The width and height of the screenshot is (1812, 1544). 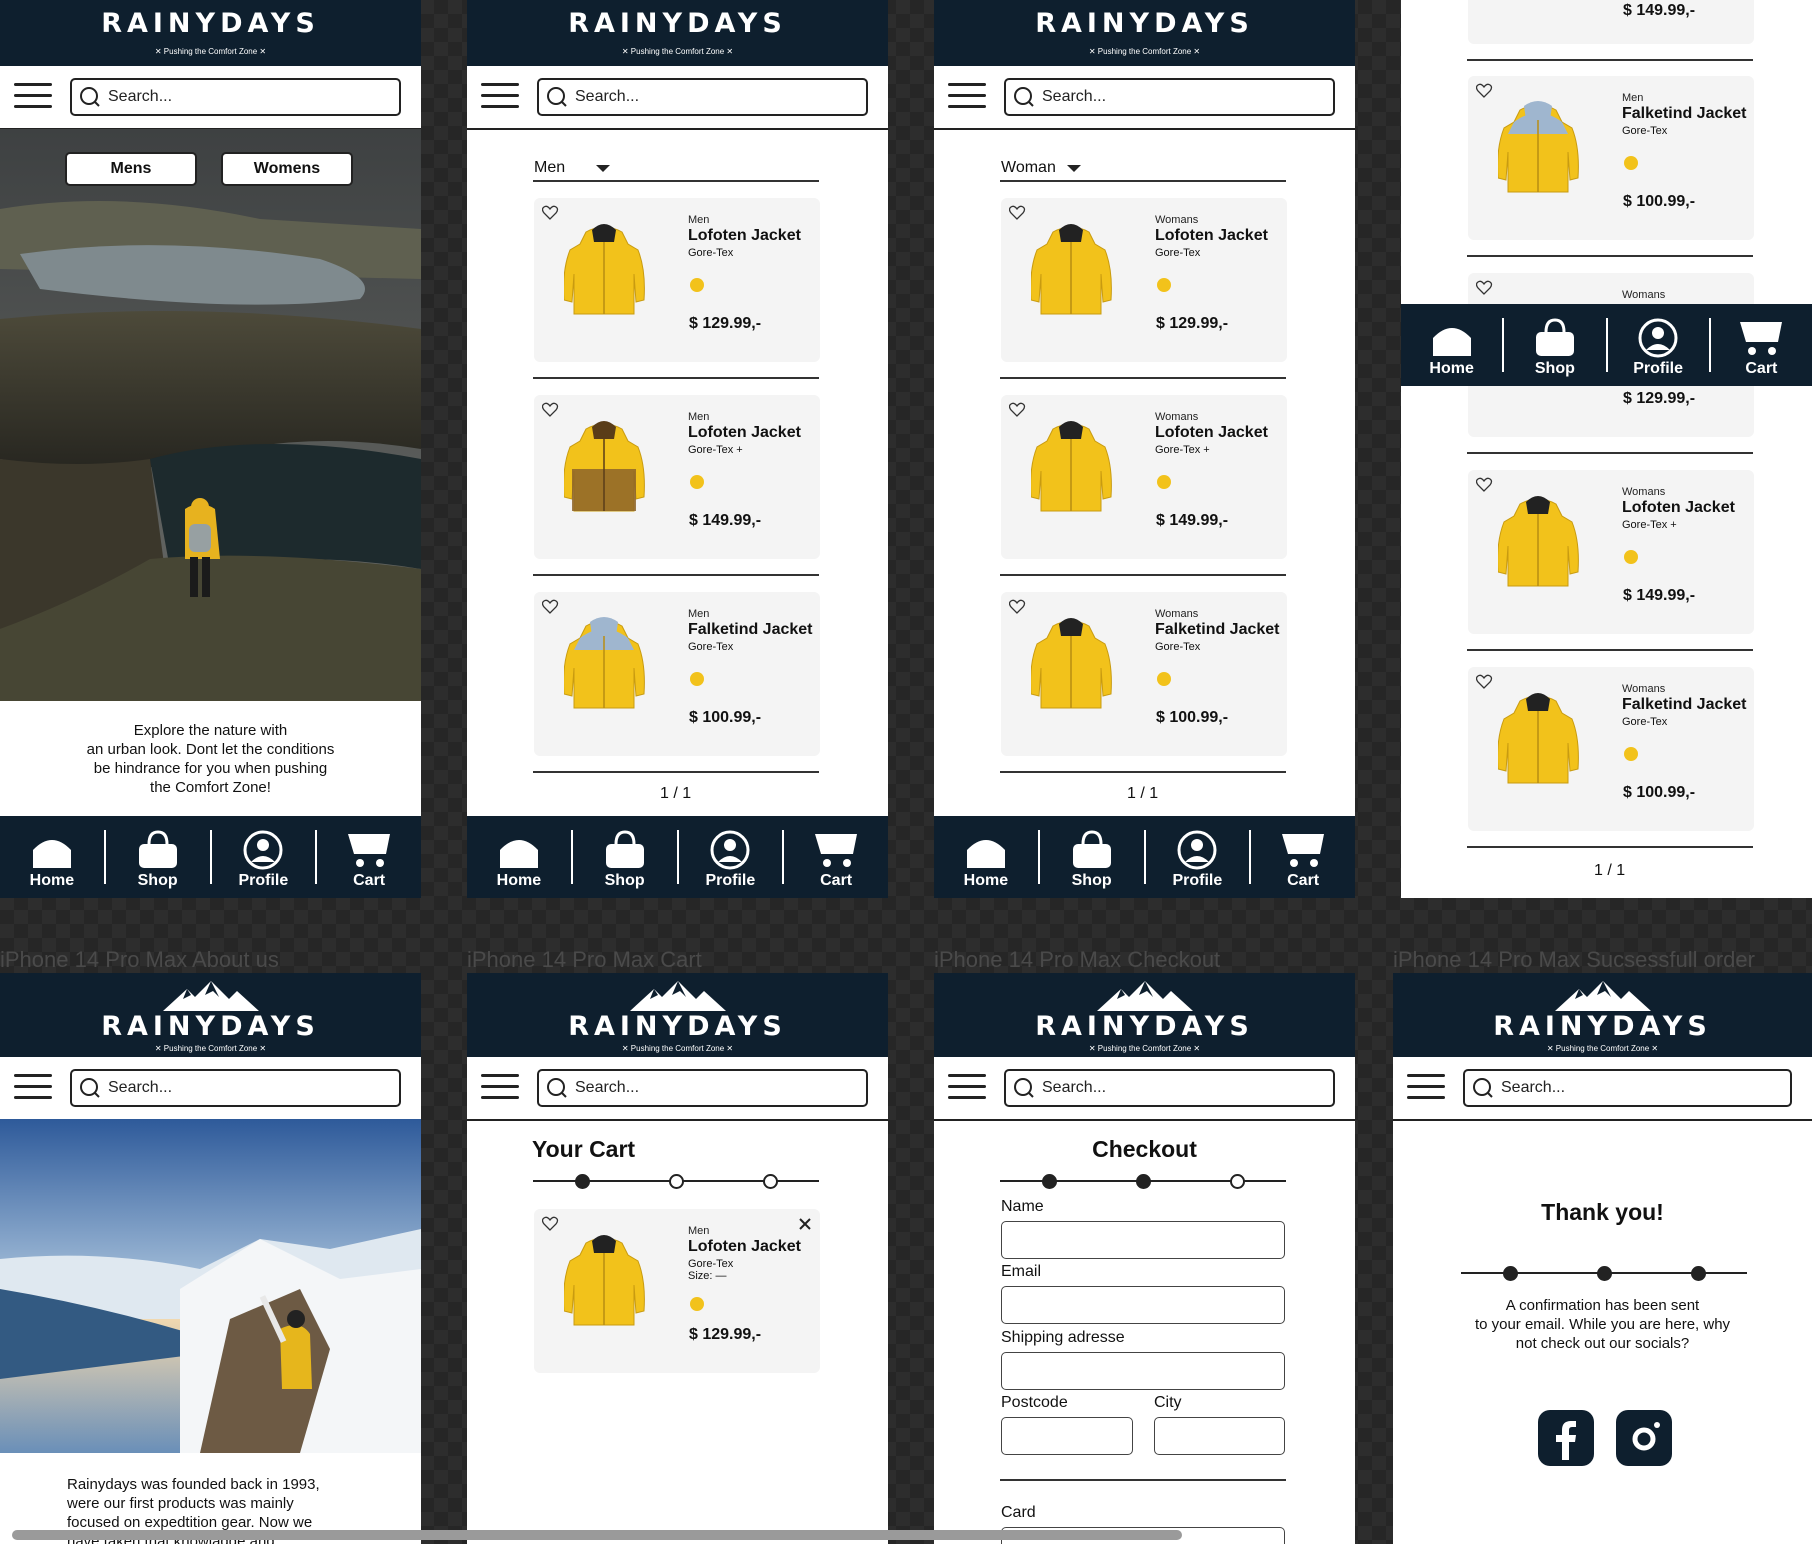 I want to click on city-field, so click(x=1219, y=1436).